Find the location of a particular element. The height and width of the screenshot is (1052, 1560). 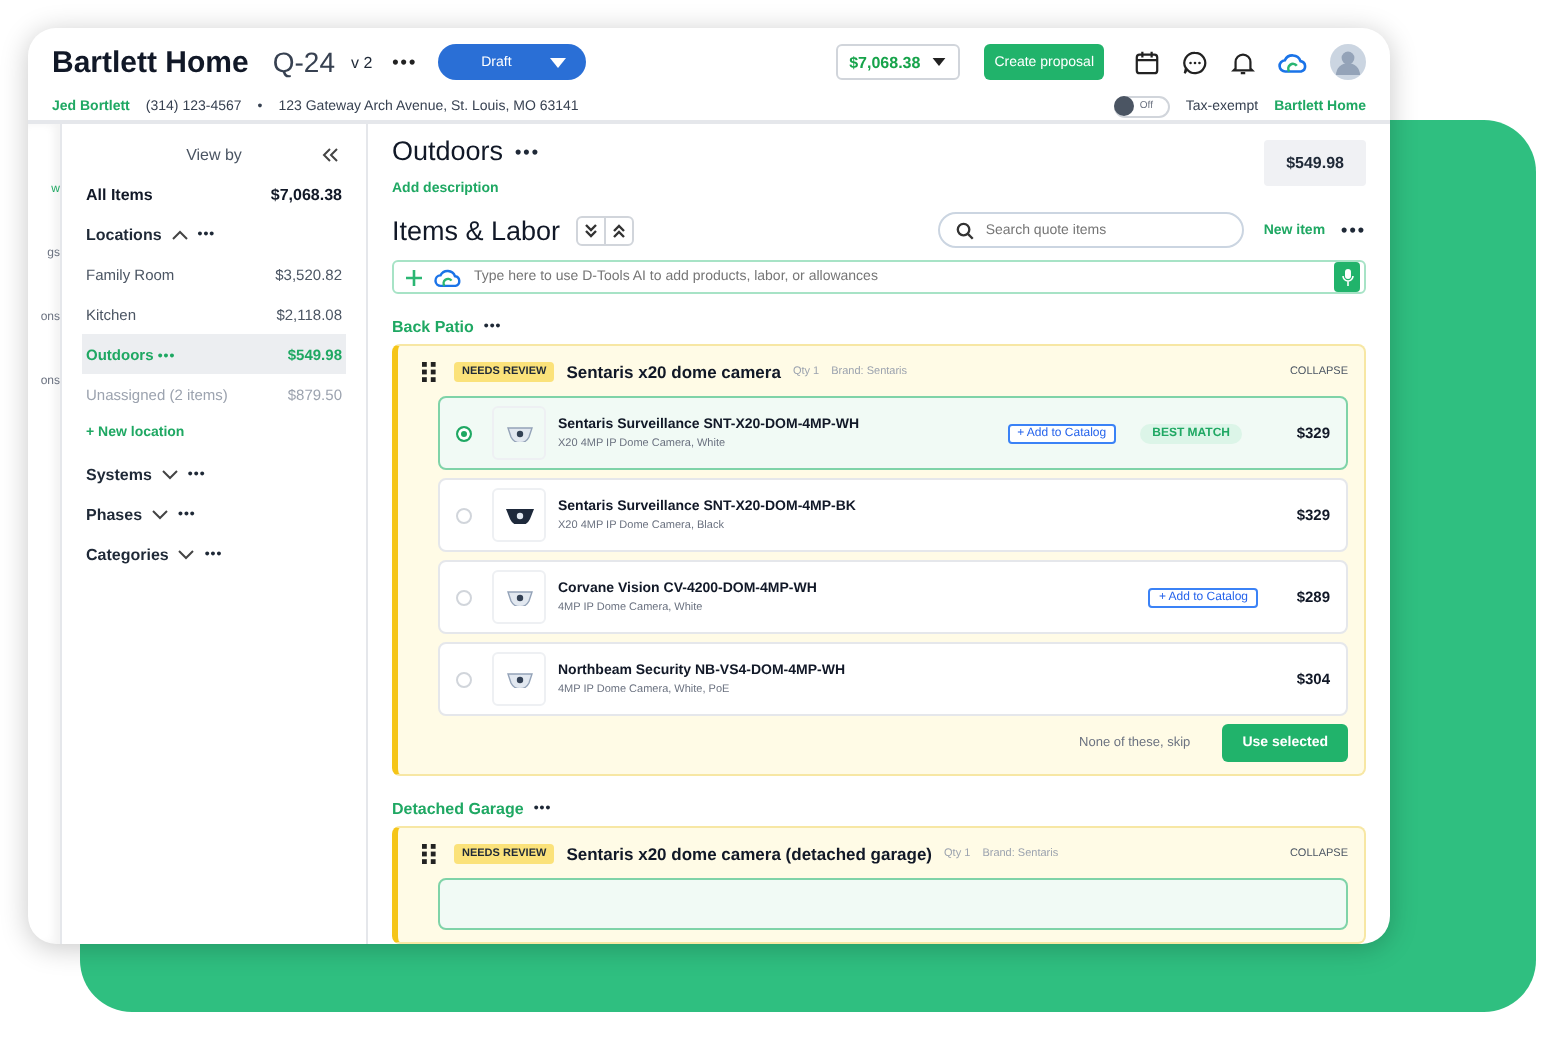

location-total: $549.98 is located at coordinates (1315, 163).